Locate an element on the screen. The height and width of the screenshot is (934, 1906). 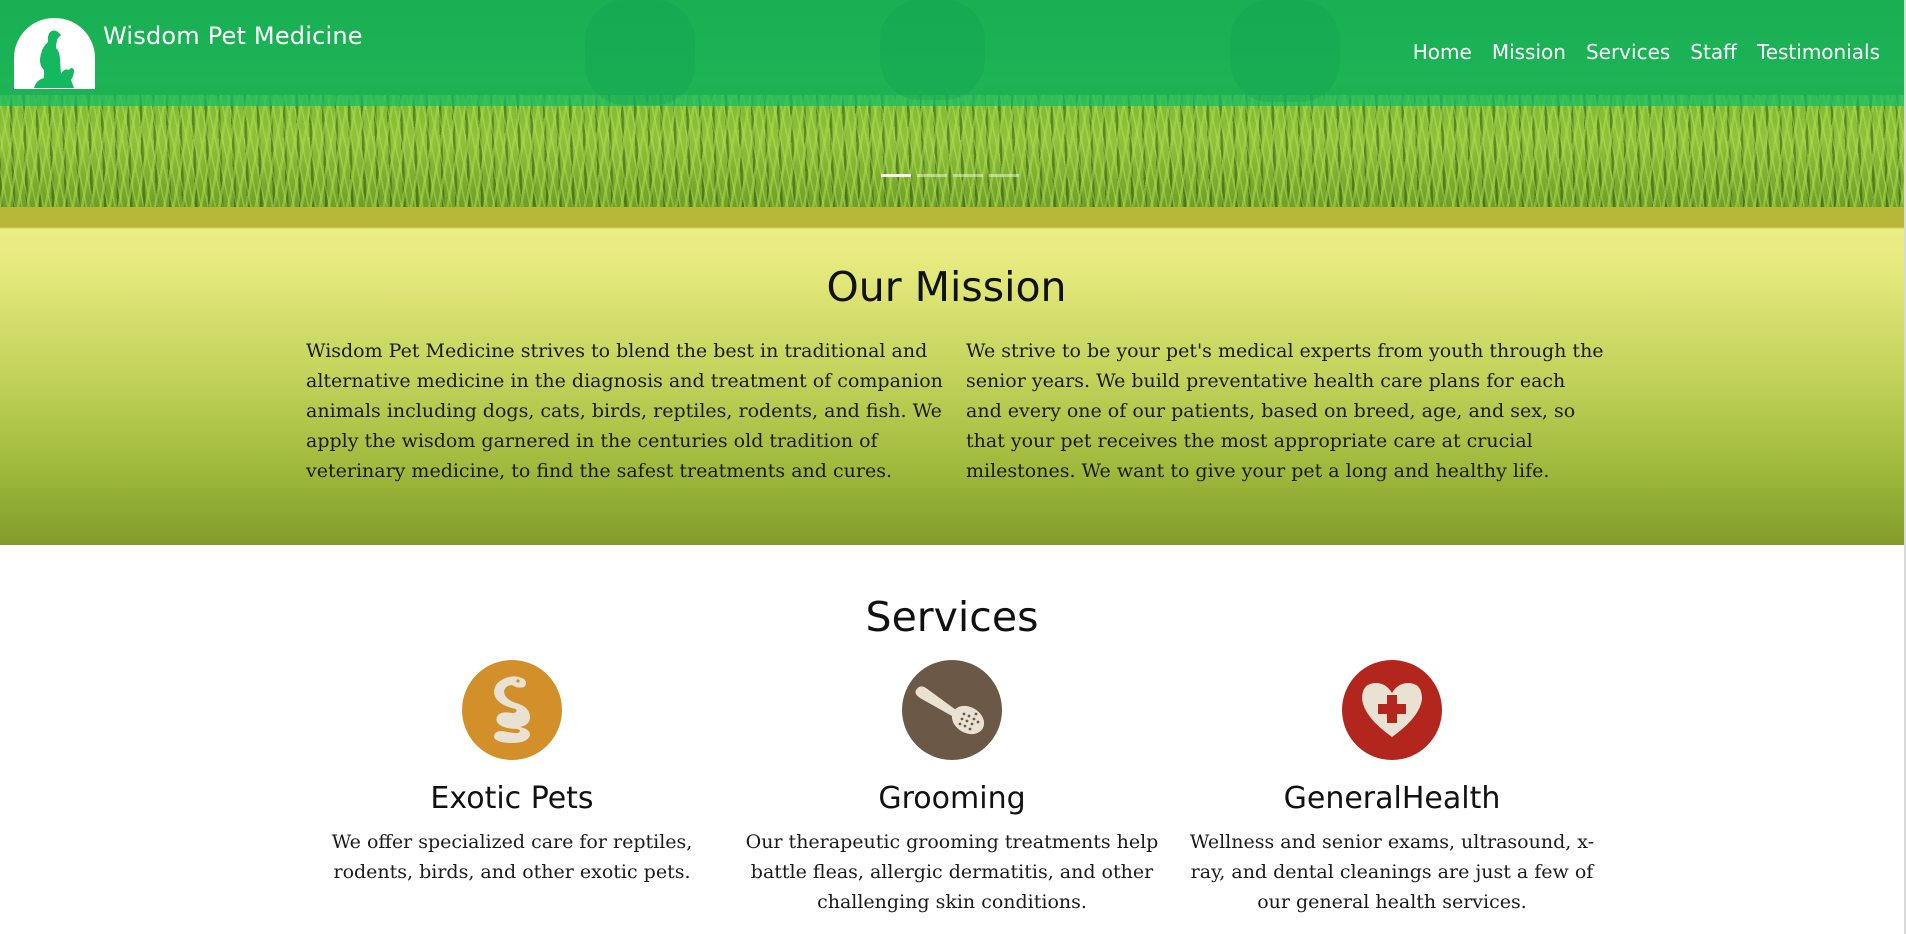
main-nav: Home Mission Services Staff Testimonials is located at coordinates (1646, 52).